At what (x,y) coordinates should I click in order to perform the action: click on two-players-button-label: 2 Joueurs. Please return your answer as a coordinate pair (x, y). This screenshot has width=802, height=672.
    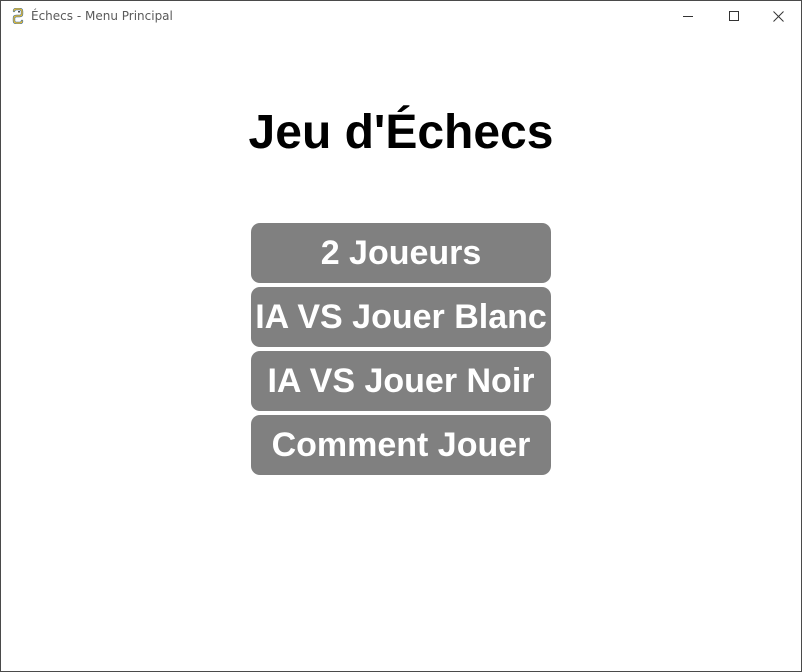
    Looking at the image, I should click on (401, 253).